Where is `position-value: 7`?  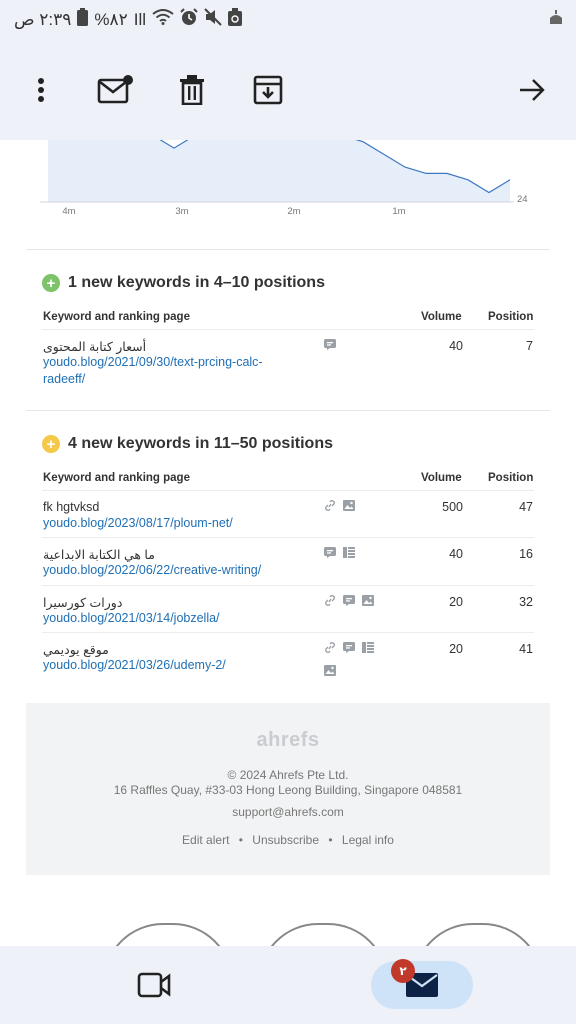
position-value: 7 is located at coordinates (529, 346).